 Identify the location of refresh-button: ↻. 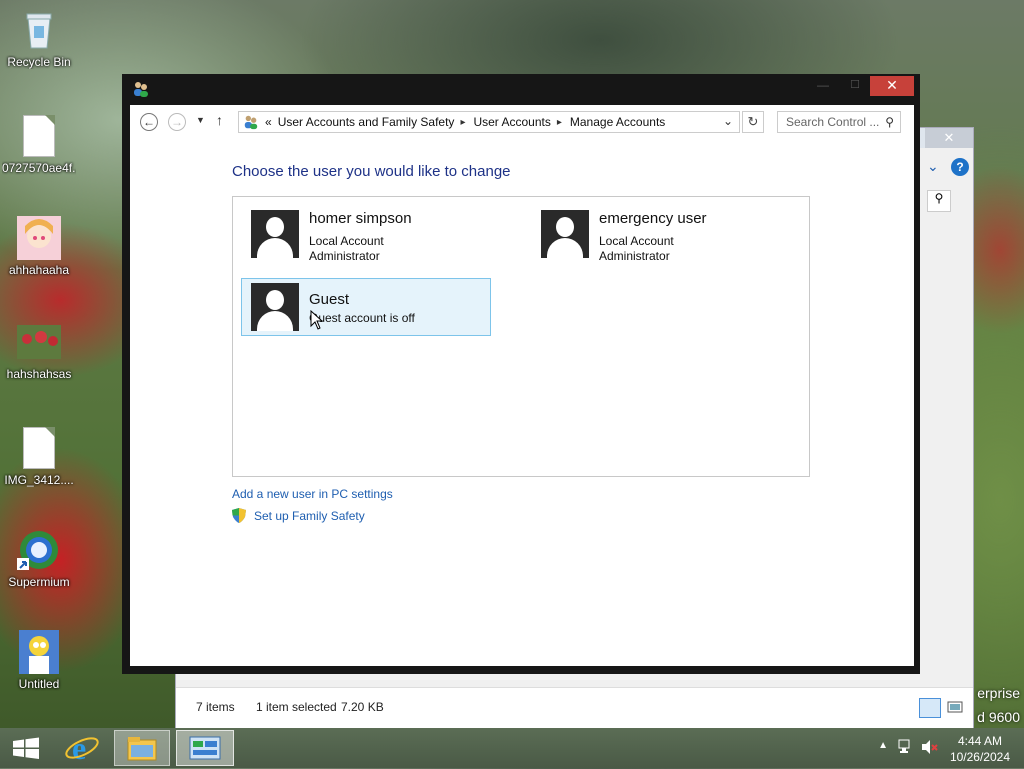
(753, 122).